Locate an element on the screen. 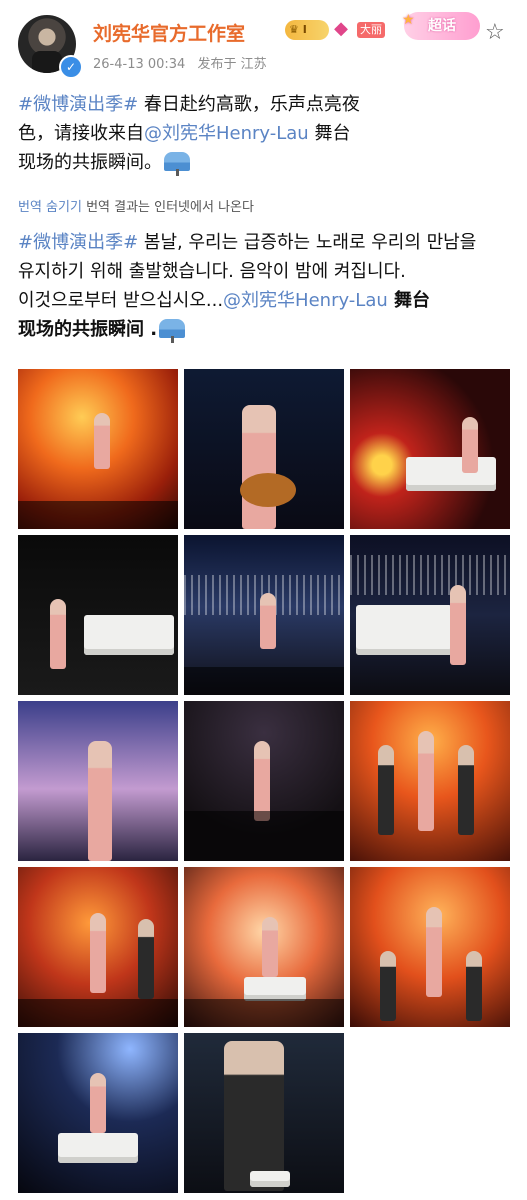 The image size is (527, 1200). translated-mention-link: @刘宪华Henry-Lau is located at coordinates (305, 300).